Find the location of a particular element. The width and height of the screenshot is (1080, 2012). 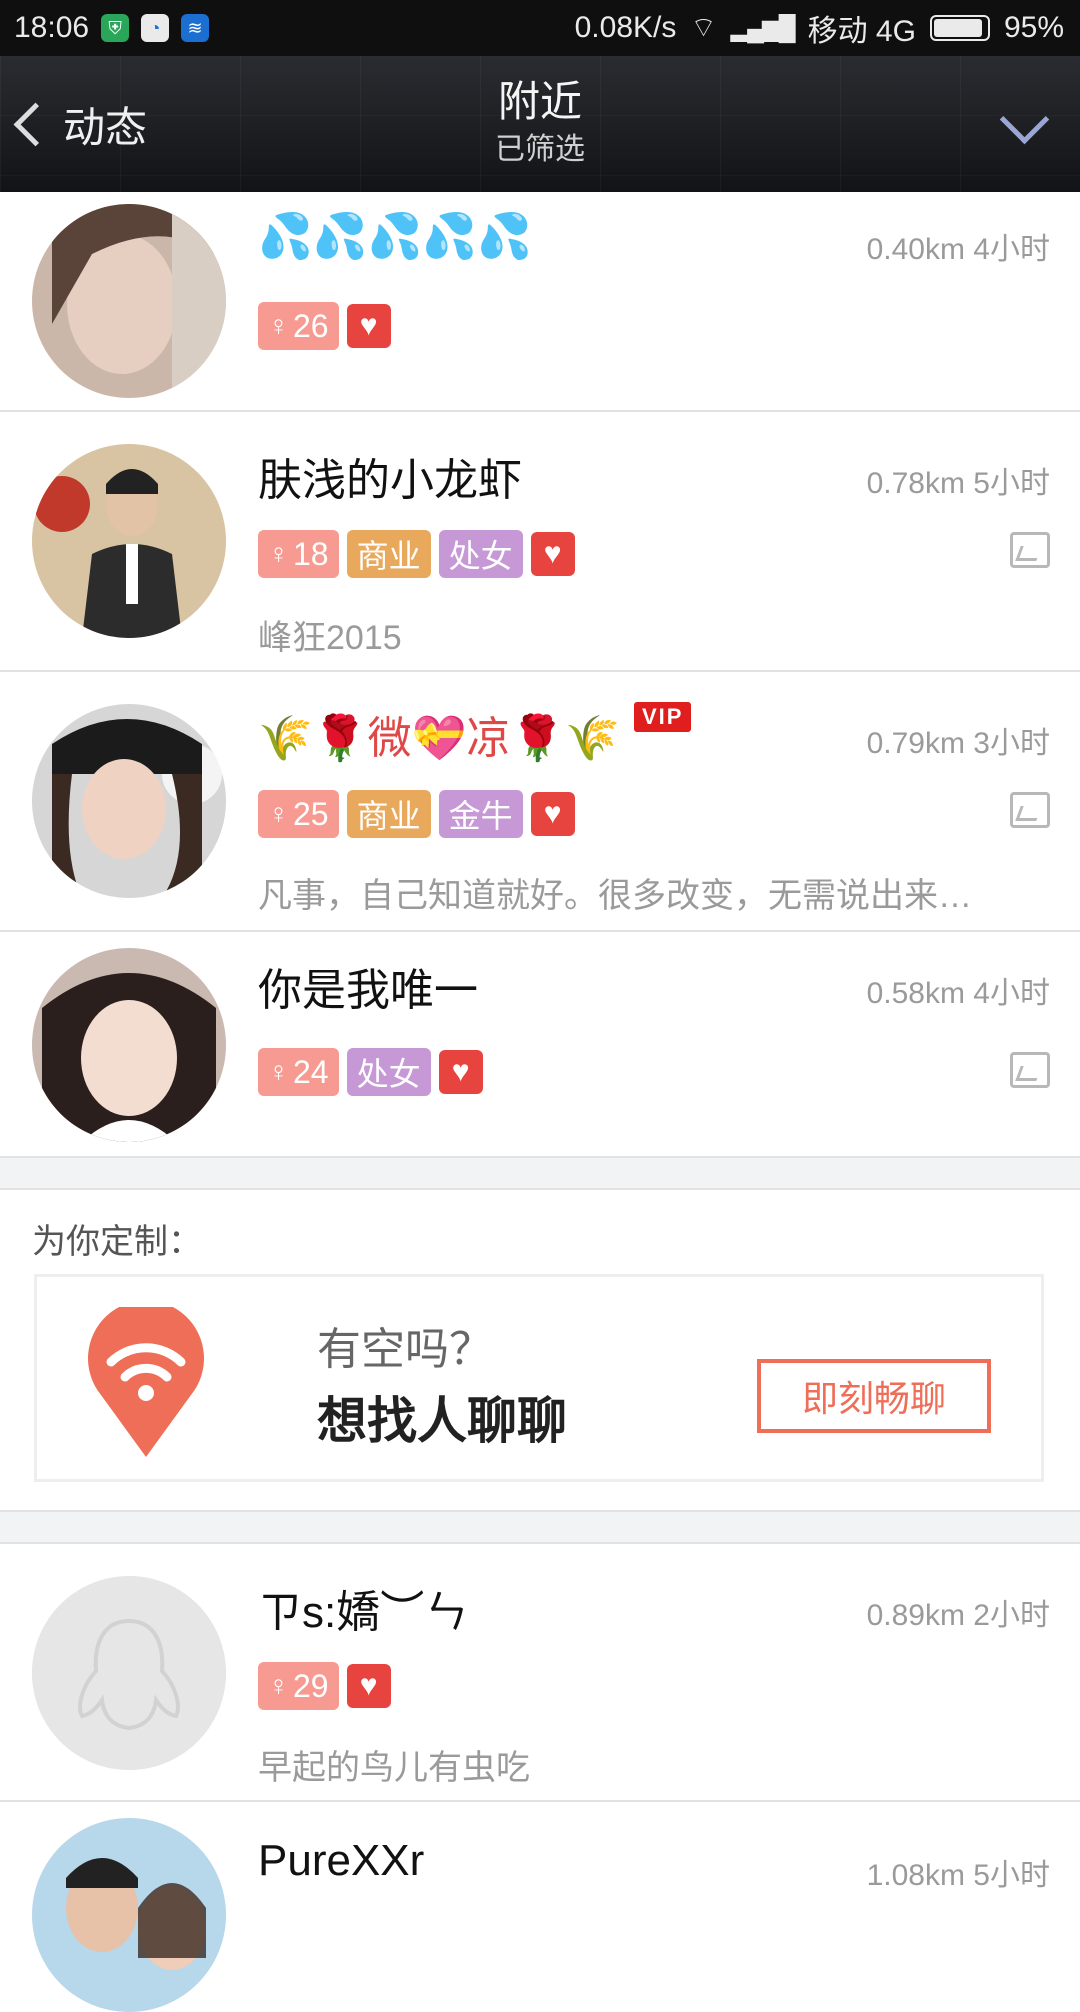

signature: 峰狂2015 is located at coordinates (330, 638).